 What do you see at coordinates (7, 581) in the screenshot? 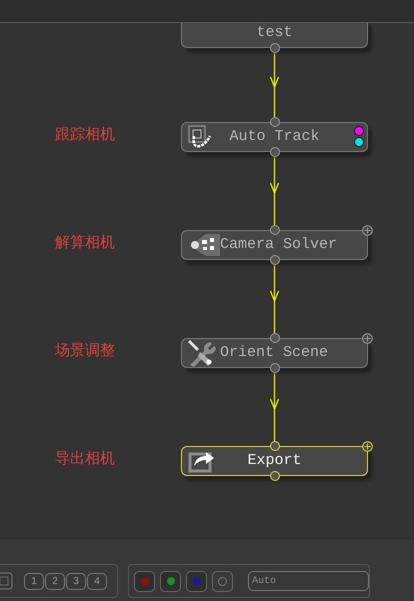
I see `monitor-icon` at bounding box center [7, 581].